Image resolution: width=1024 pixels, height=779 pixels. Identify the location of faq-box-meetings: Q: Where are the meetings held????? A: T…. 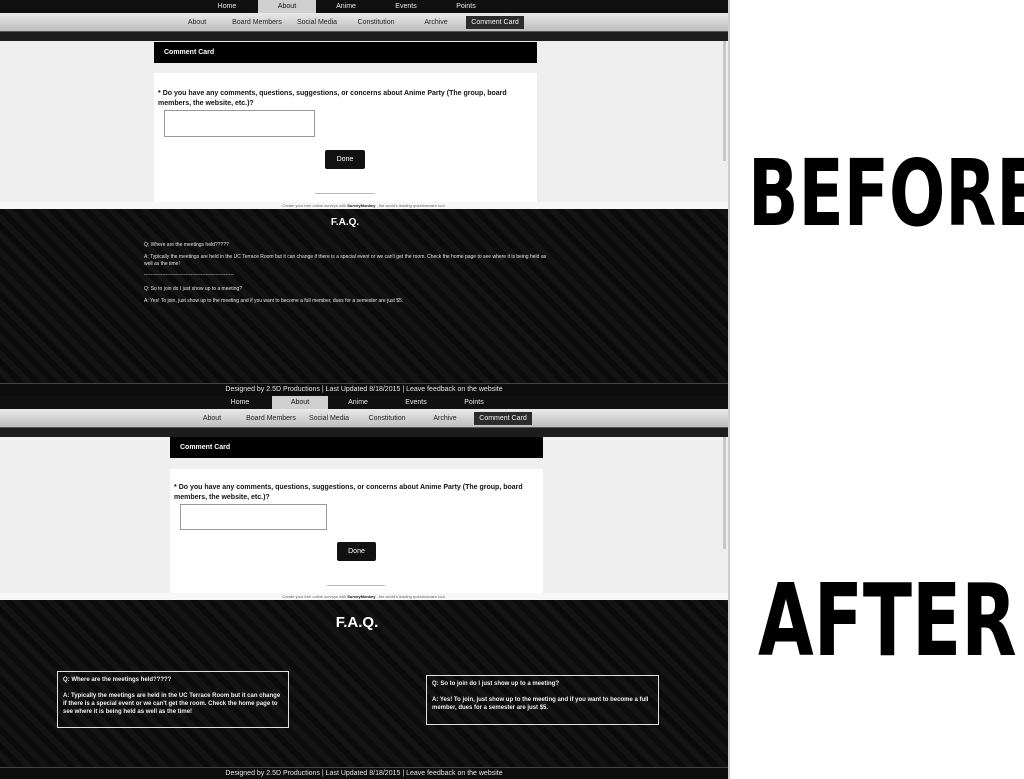
(173, 699).